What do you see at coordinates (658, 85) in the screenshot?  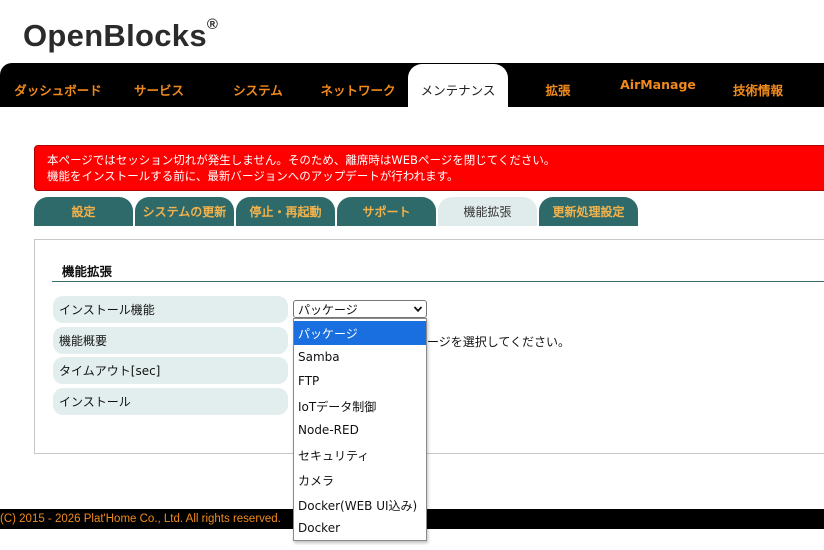 I see `nav-item-airmanage: AirManage` at bounding box center [658, 85].